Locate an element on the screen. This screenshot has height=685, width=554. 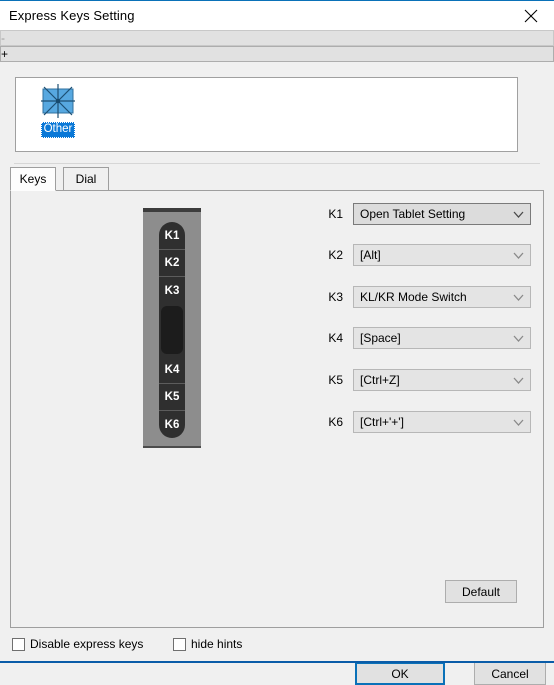
device-list-item: Other is located at coordinates (58, 110).